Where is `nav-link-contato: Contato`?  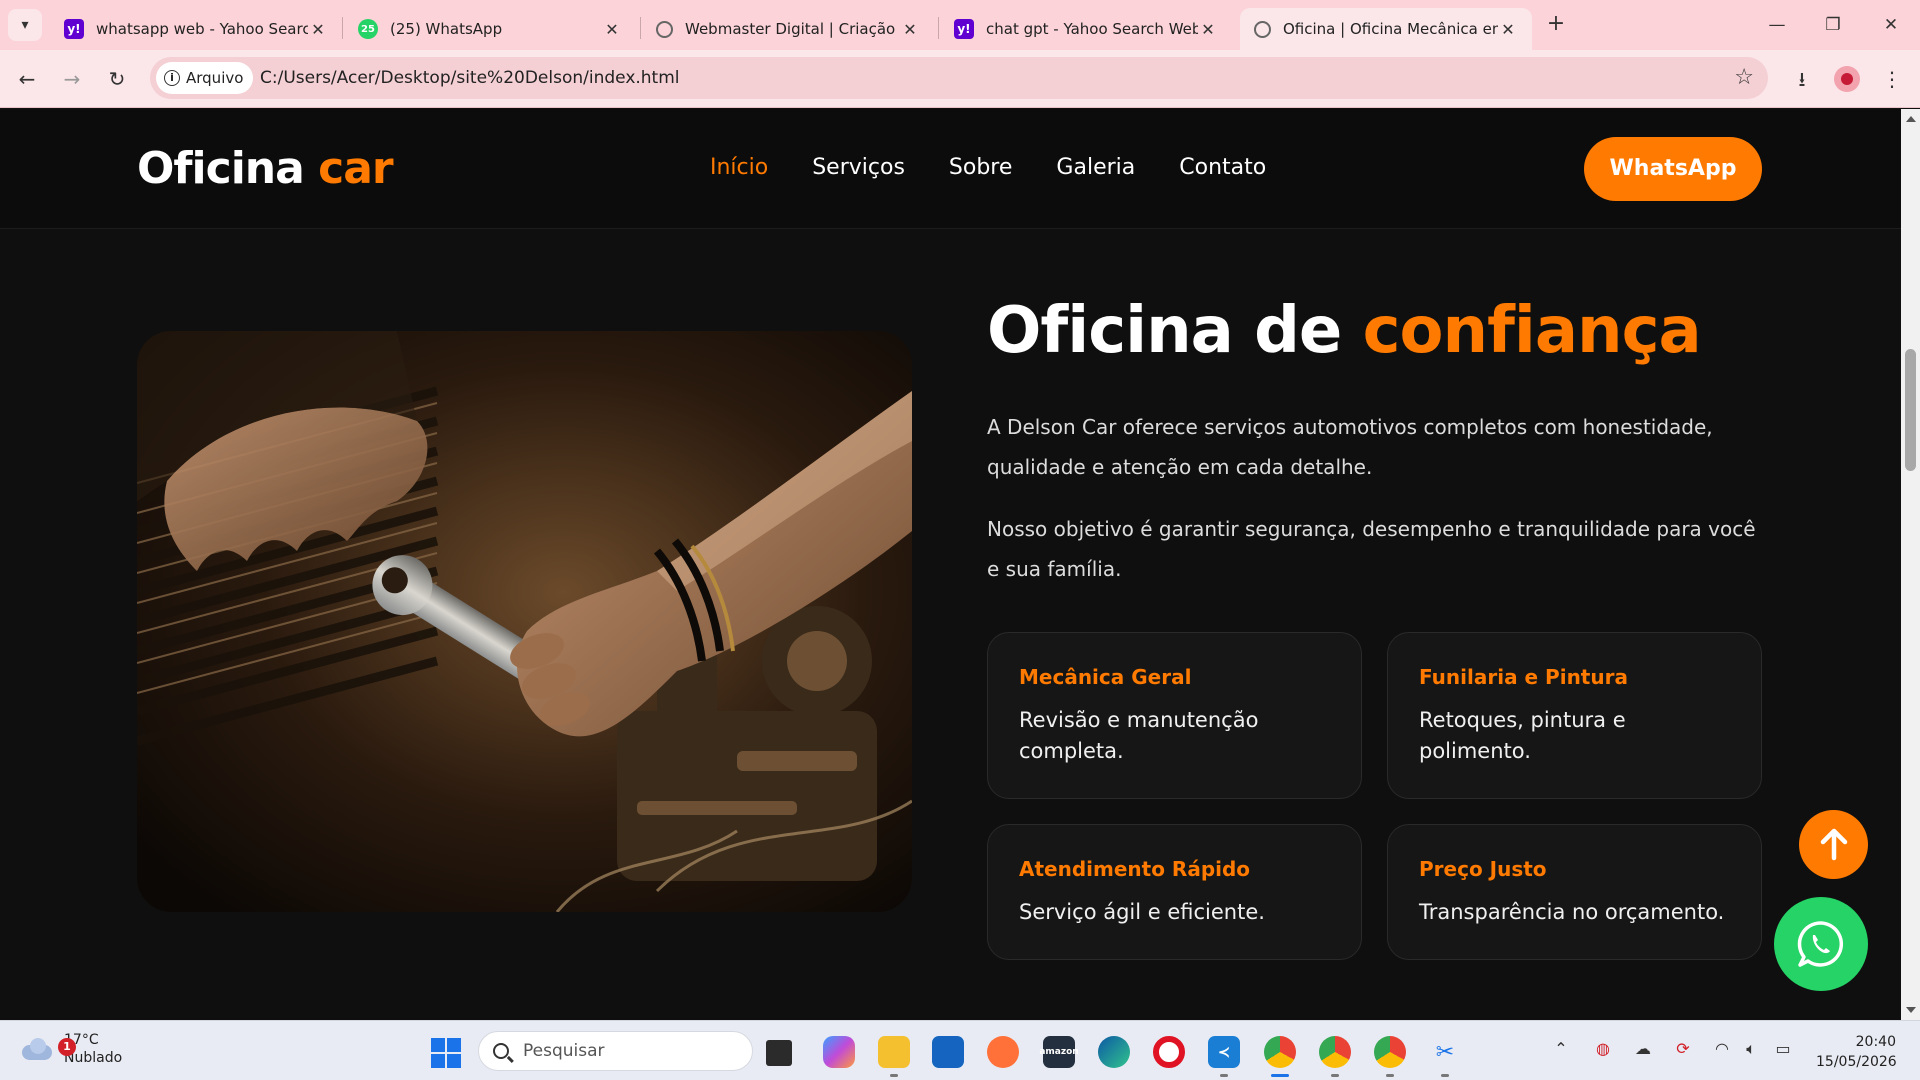 nav-link-contato: Contato is located at coordinates (1222, 167).